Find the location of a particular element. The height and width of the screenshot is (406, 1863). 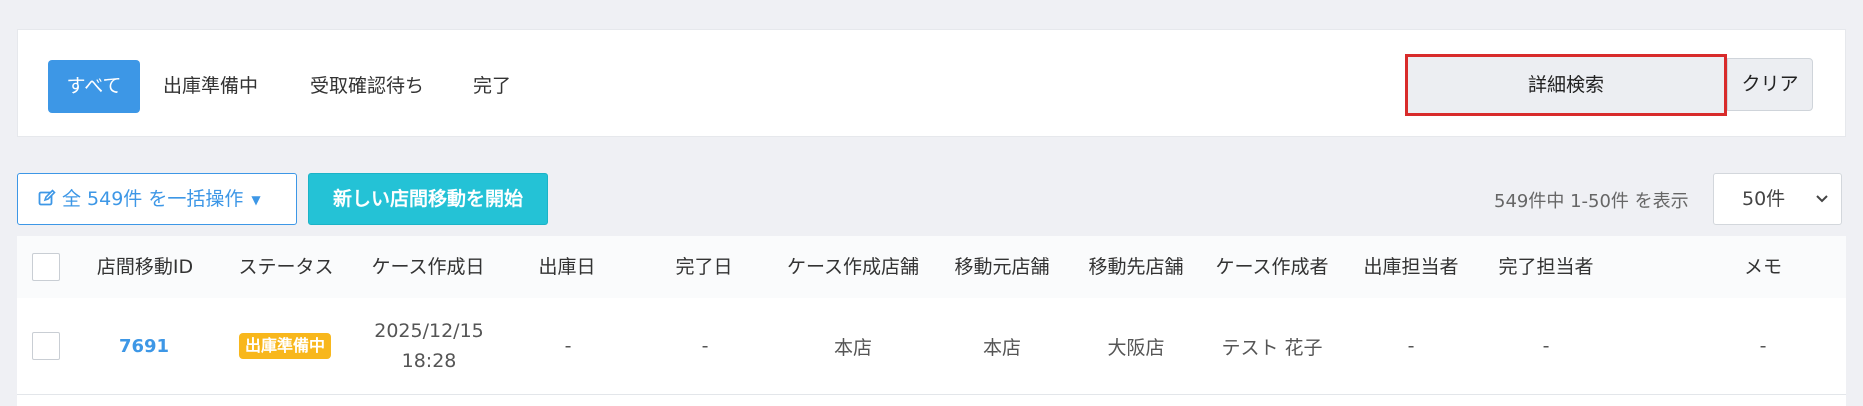

cell-memo: - is located at coordinates (1763, 346).